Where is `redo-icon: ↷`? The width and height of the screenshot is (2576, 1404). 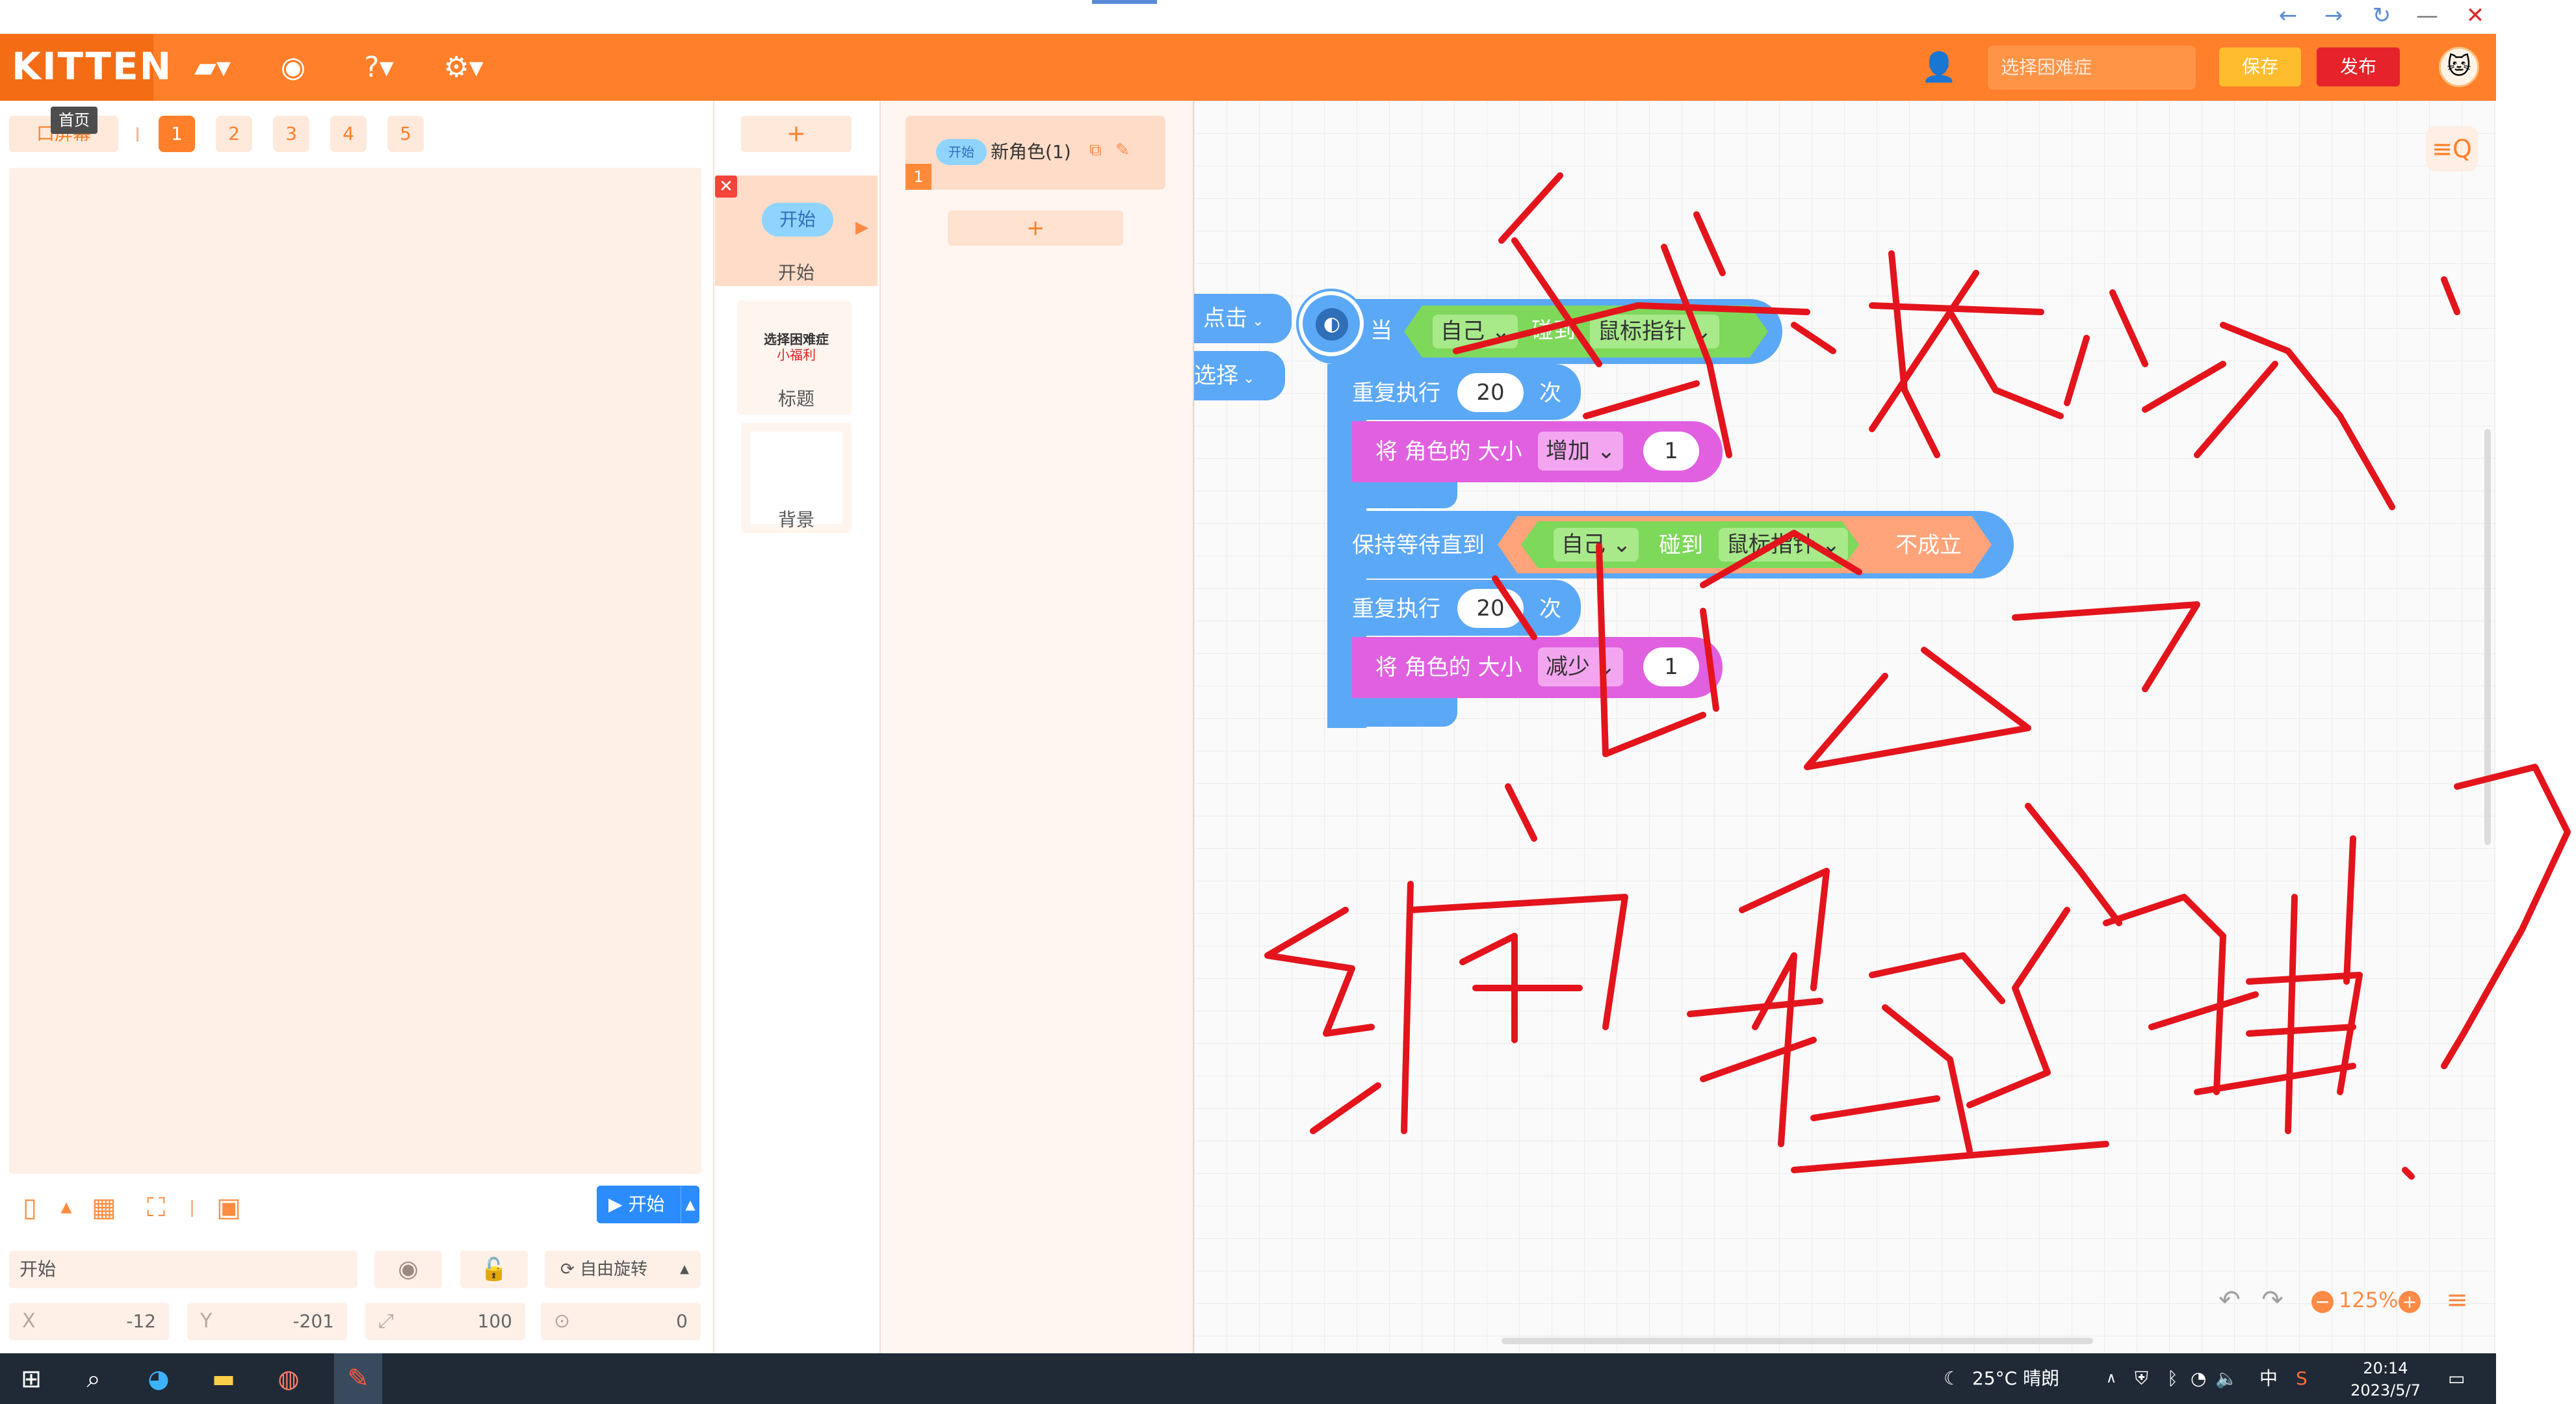 redo-icon: ↷ is located at coordinates (2272, 1300).